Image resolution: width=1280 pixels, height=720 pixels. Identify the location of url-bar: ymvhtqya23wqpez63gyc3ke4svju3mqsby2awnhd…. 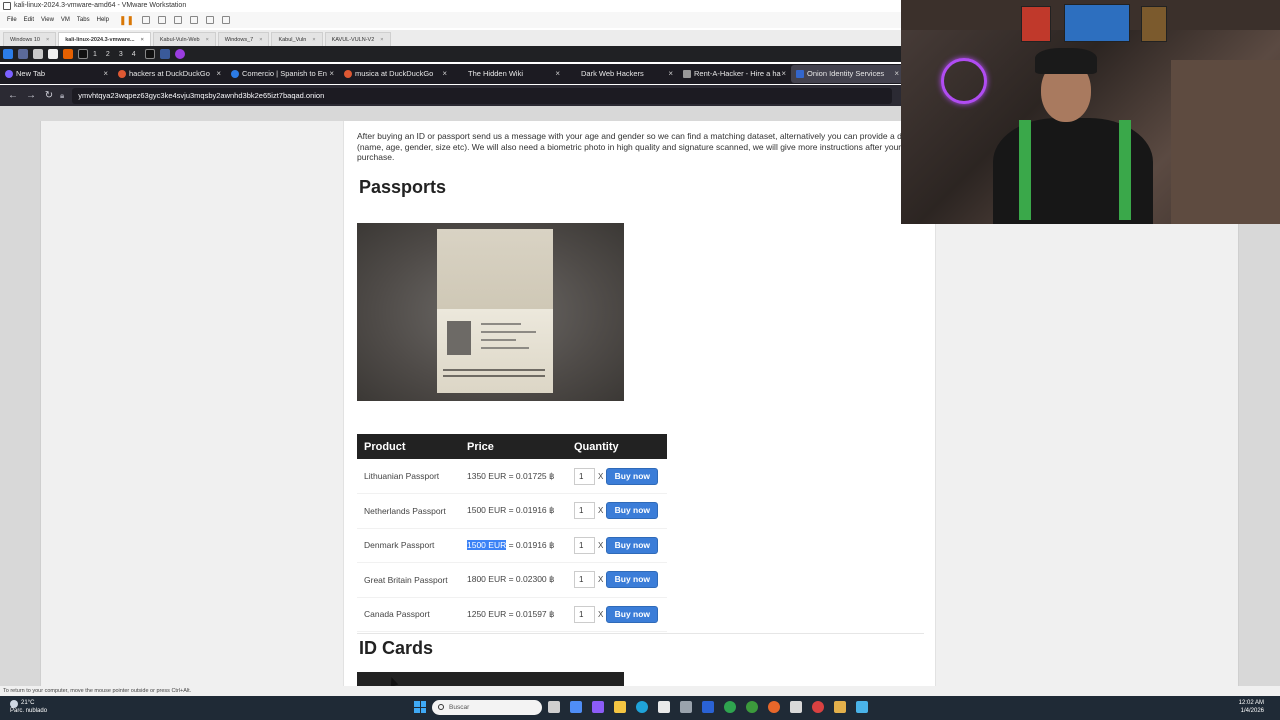
(482, 95).